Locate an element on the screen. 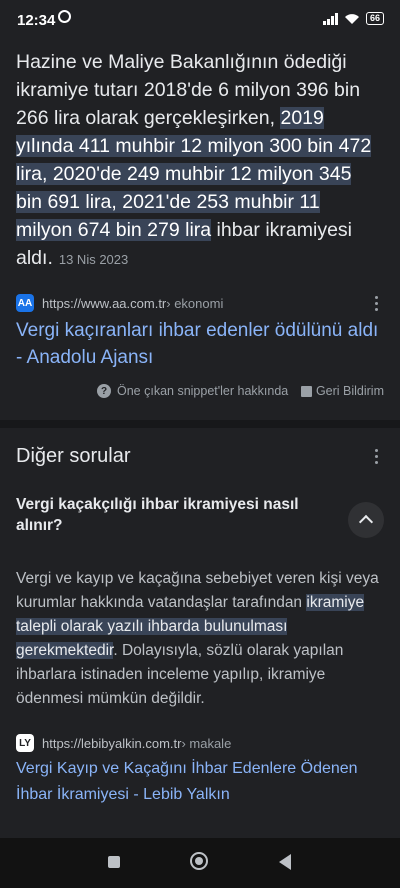  about-snippets-link: ? Öne çıkan snippet'ler hakkında is located at coordinates (192, 391).